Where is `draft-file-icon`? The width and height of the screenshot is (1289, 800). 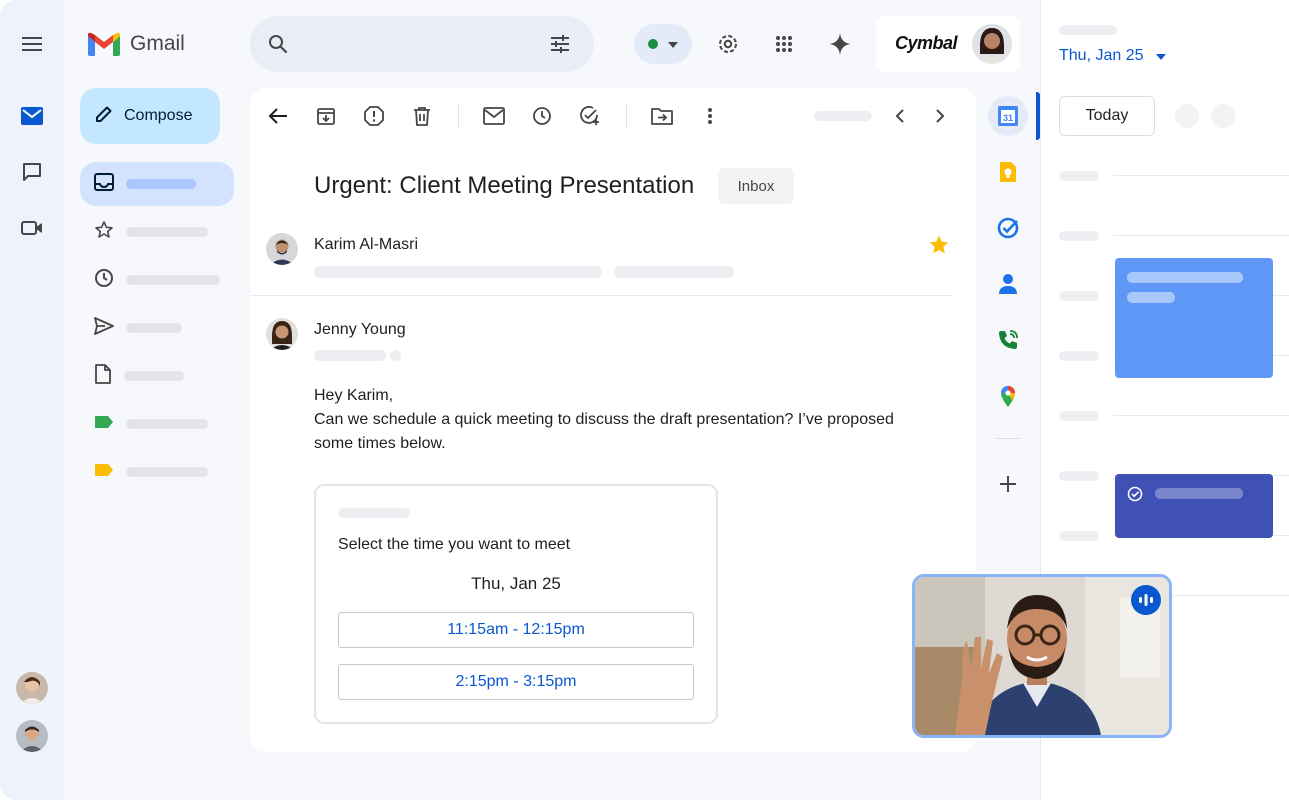 draft-file-icon is located at coordinates (103, 376).